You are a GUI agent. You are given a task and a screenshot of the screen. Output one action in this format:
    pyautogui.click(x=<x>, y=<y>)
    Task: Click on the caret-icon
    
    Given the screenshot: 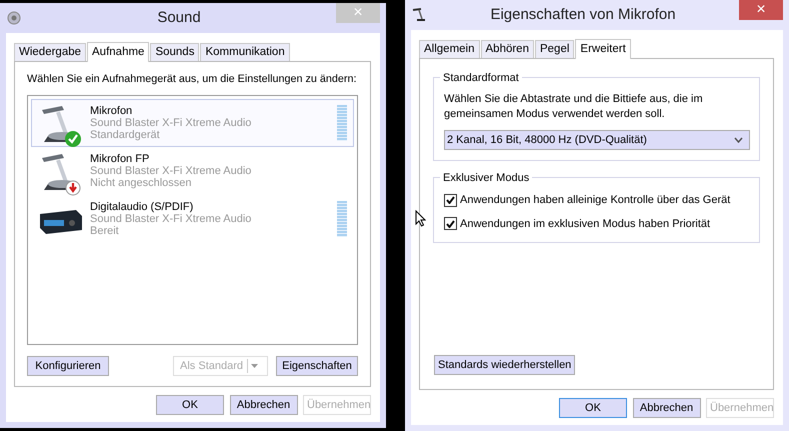 What is the action you would take?
    pyautogui.click(x=254, y=366)
    